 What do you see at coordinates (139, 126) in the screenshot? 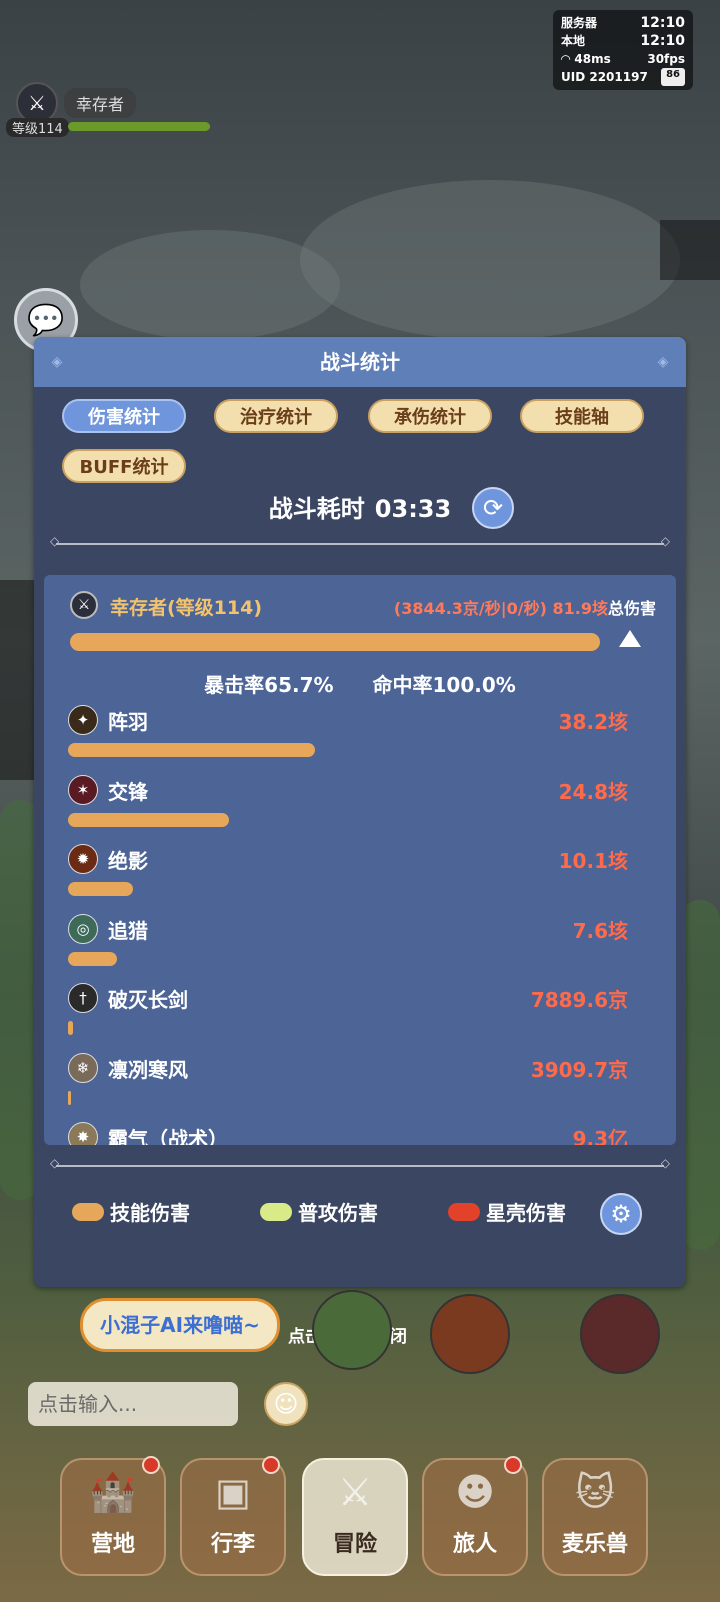
I see `player-exp-bar` at bounding box center [139, 126].